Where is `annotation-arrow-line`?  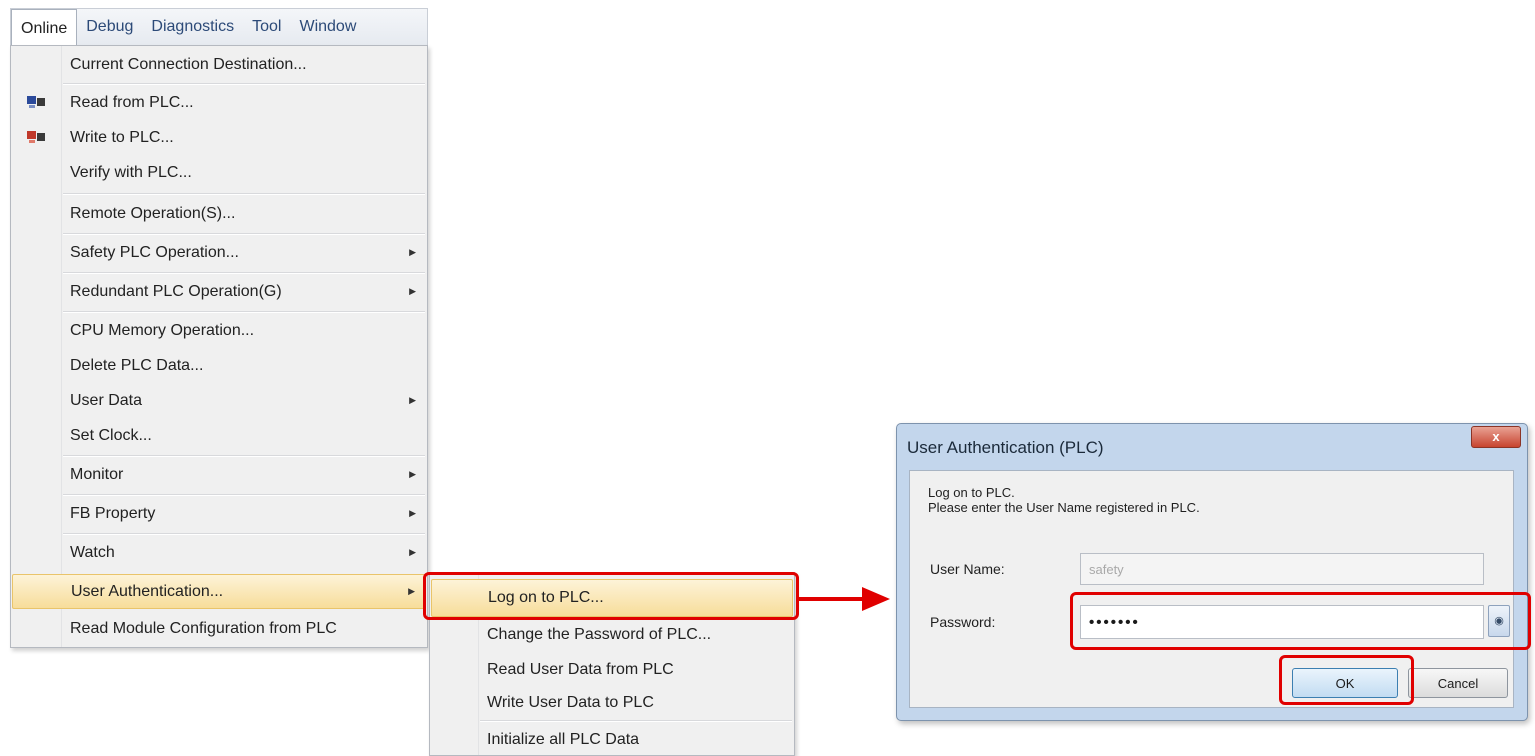 annotation-arrow-line is located at coordinates (830, 599).